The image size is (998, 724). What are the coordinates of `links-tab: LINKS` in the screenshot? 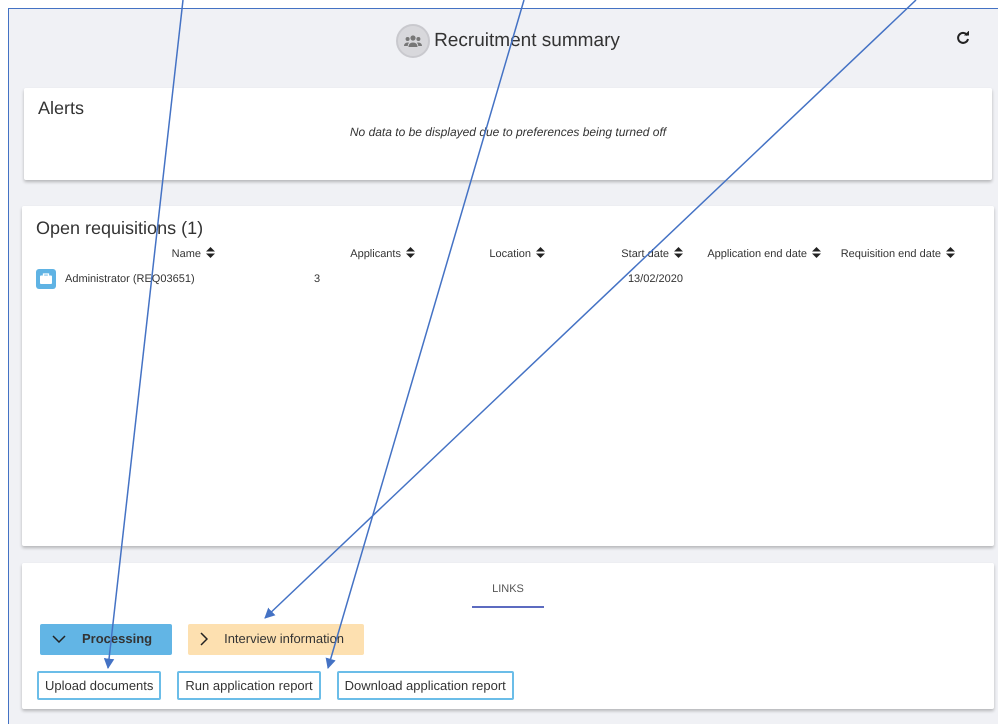 It's located at (508, 594).